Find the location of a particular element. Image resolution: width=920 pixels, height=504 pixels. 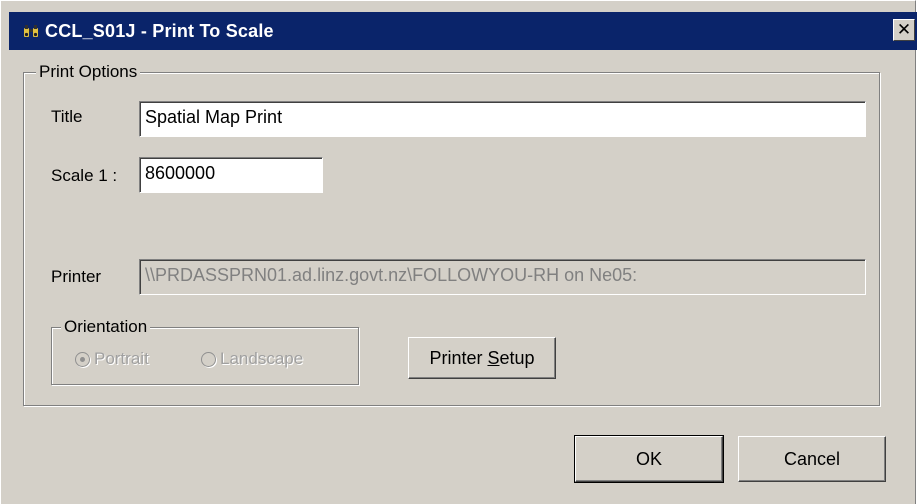

printer-setup-label: Printer Setup is located at coordinates (482, 358).